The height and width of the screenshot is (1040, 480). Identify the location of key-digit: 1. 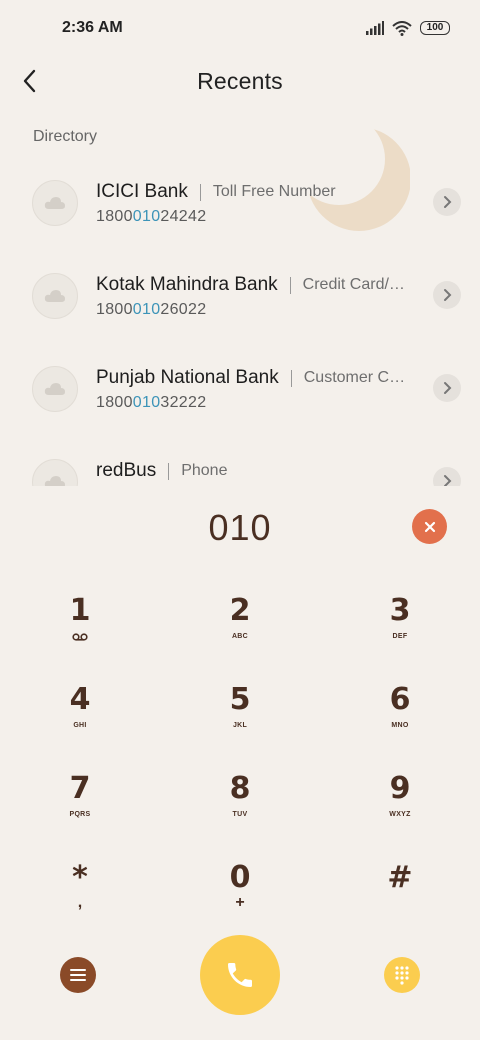
(80, 610).